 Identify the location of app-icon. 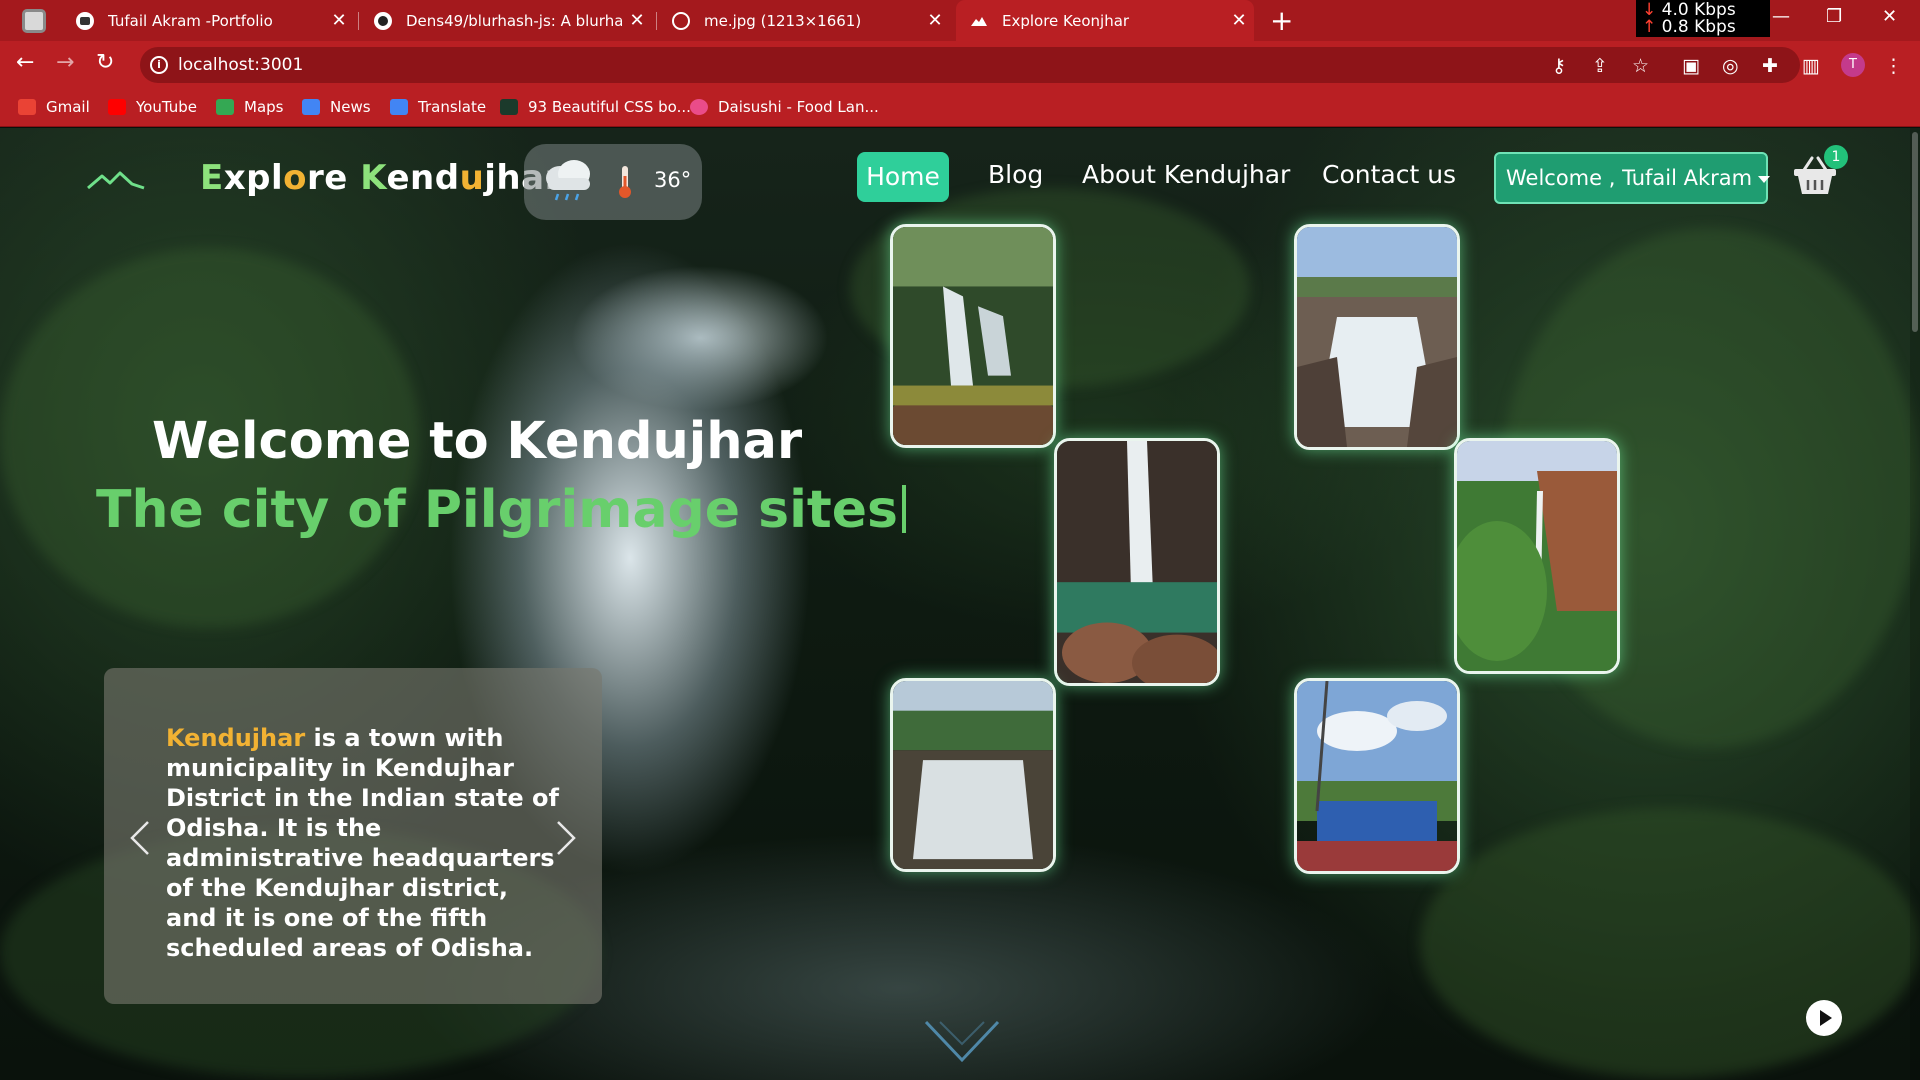
(34, 21).